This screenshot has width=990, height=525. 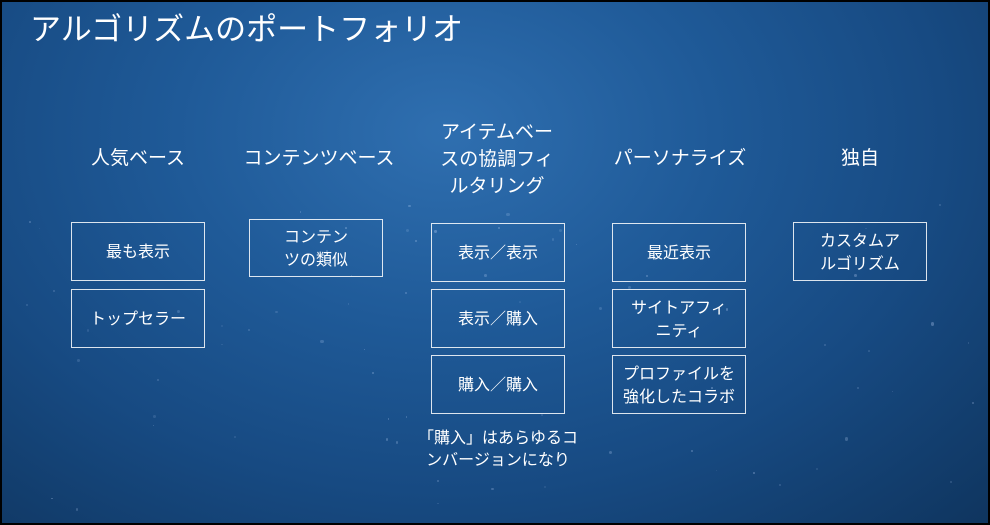 I want to click on purchase-footnote: 「購入」はあらゆるコ ンバージョンになり, so click(x=497, y=448).